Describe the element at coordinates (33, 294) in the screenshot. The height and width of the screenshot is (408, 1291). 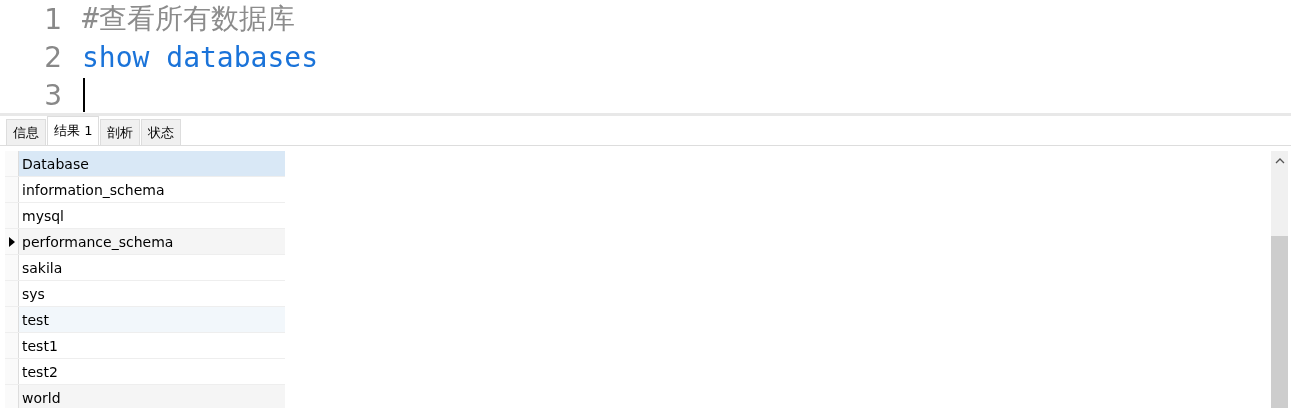
I see `table-cell-text: sys` at that location.